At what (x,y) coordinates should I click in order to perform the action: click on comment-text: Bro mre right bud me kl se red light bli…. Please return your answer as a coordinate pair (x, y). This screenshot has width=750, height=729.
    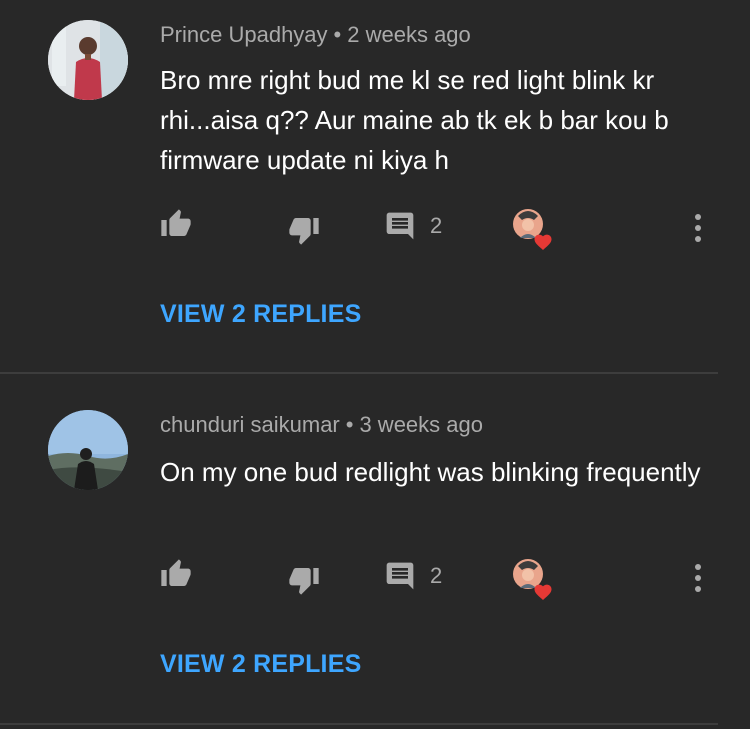
    Looking at the image, I should click on (414, 120).